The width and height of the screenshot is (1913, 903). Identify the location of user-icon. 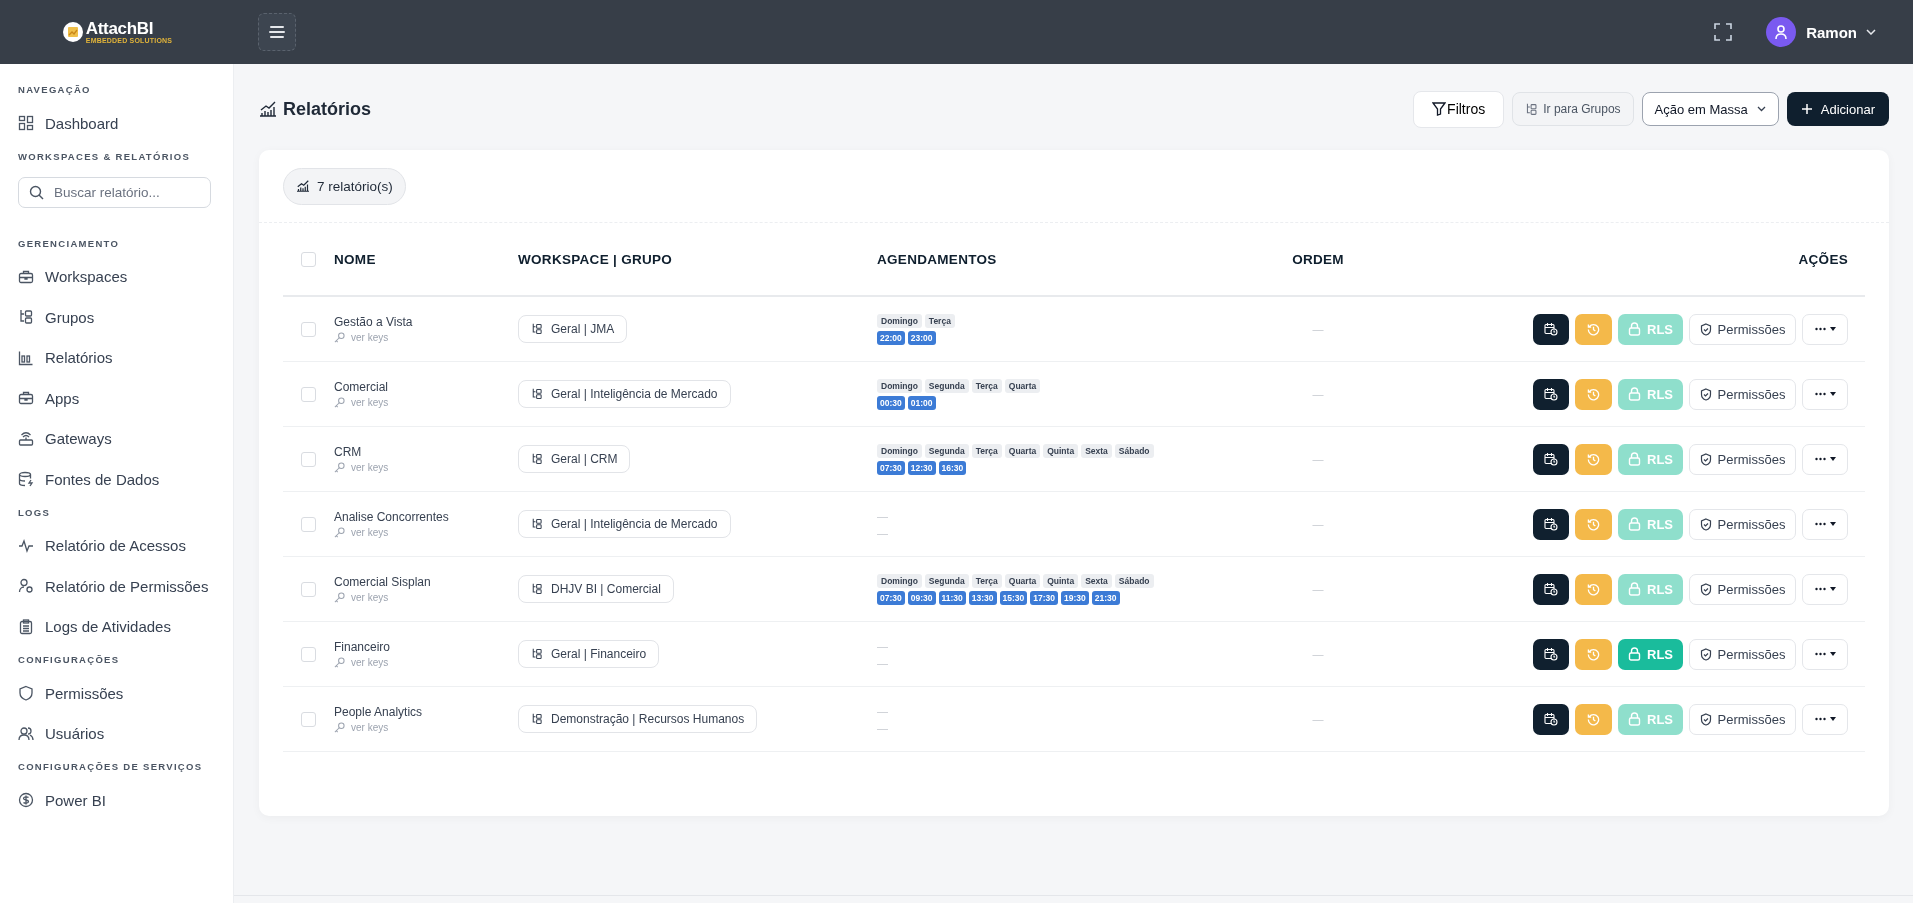
(26, 586).